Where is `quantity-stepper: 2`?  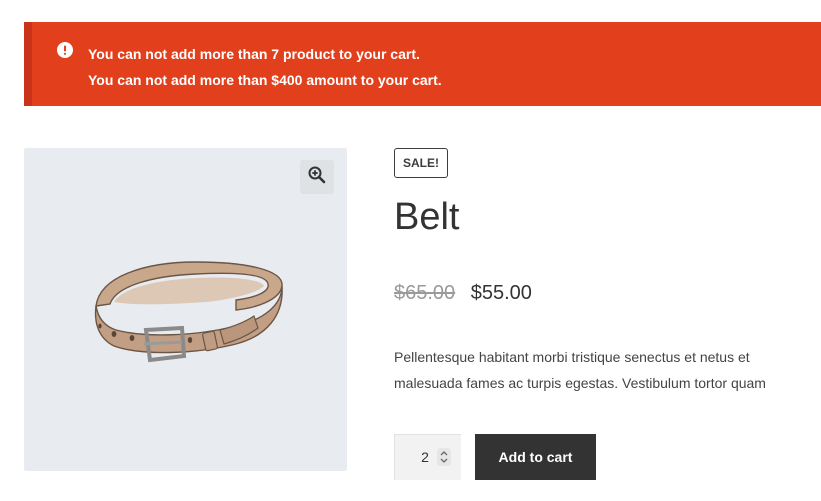 quantity-stepper: 2 is located at coordinates (427, 457).